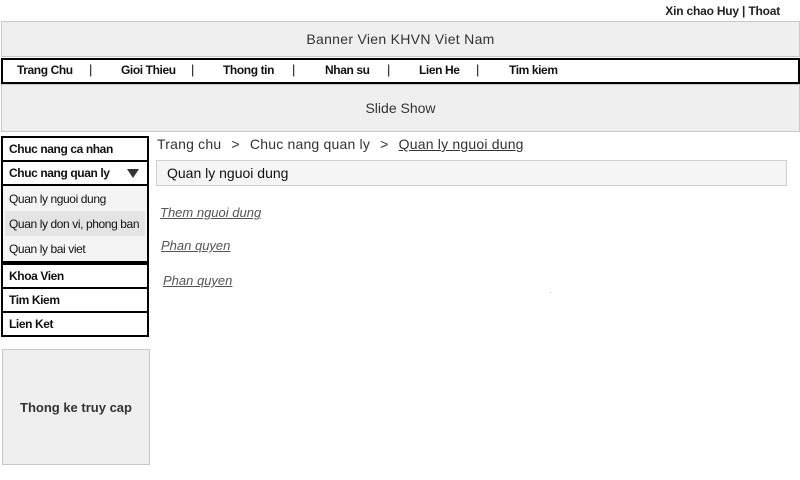  Describe the element at coordinates (148, 70) in the screenshot. I see `nav-item-about: Gioi Thieu` at that location.